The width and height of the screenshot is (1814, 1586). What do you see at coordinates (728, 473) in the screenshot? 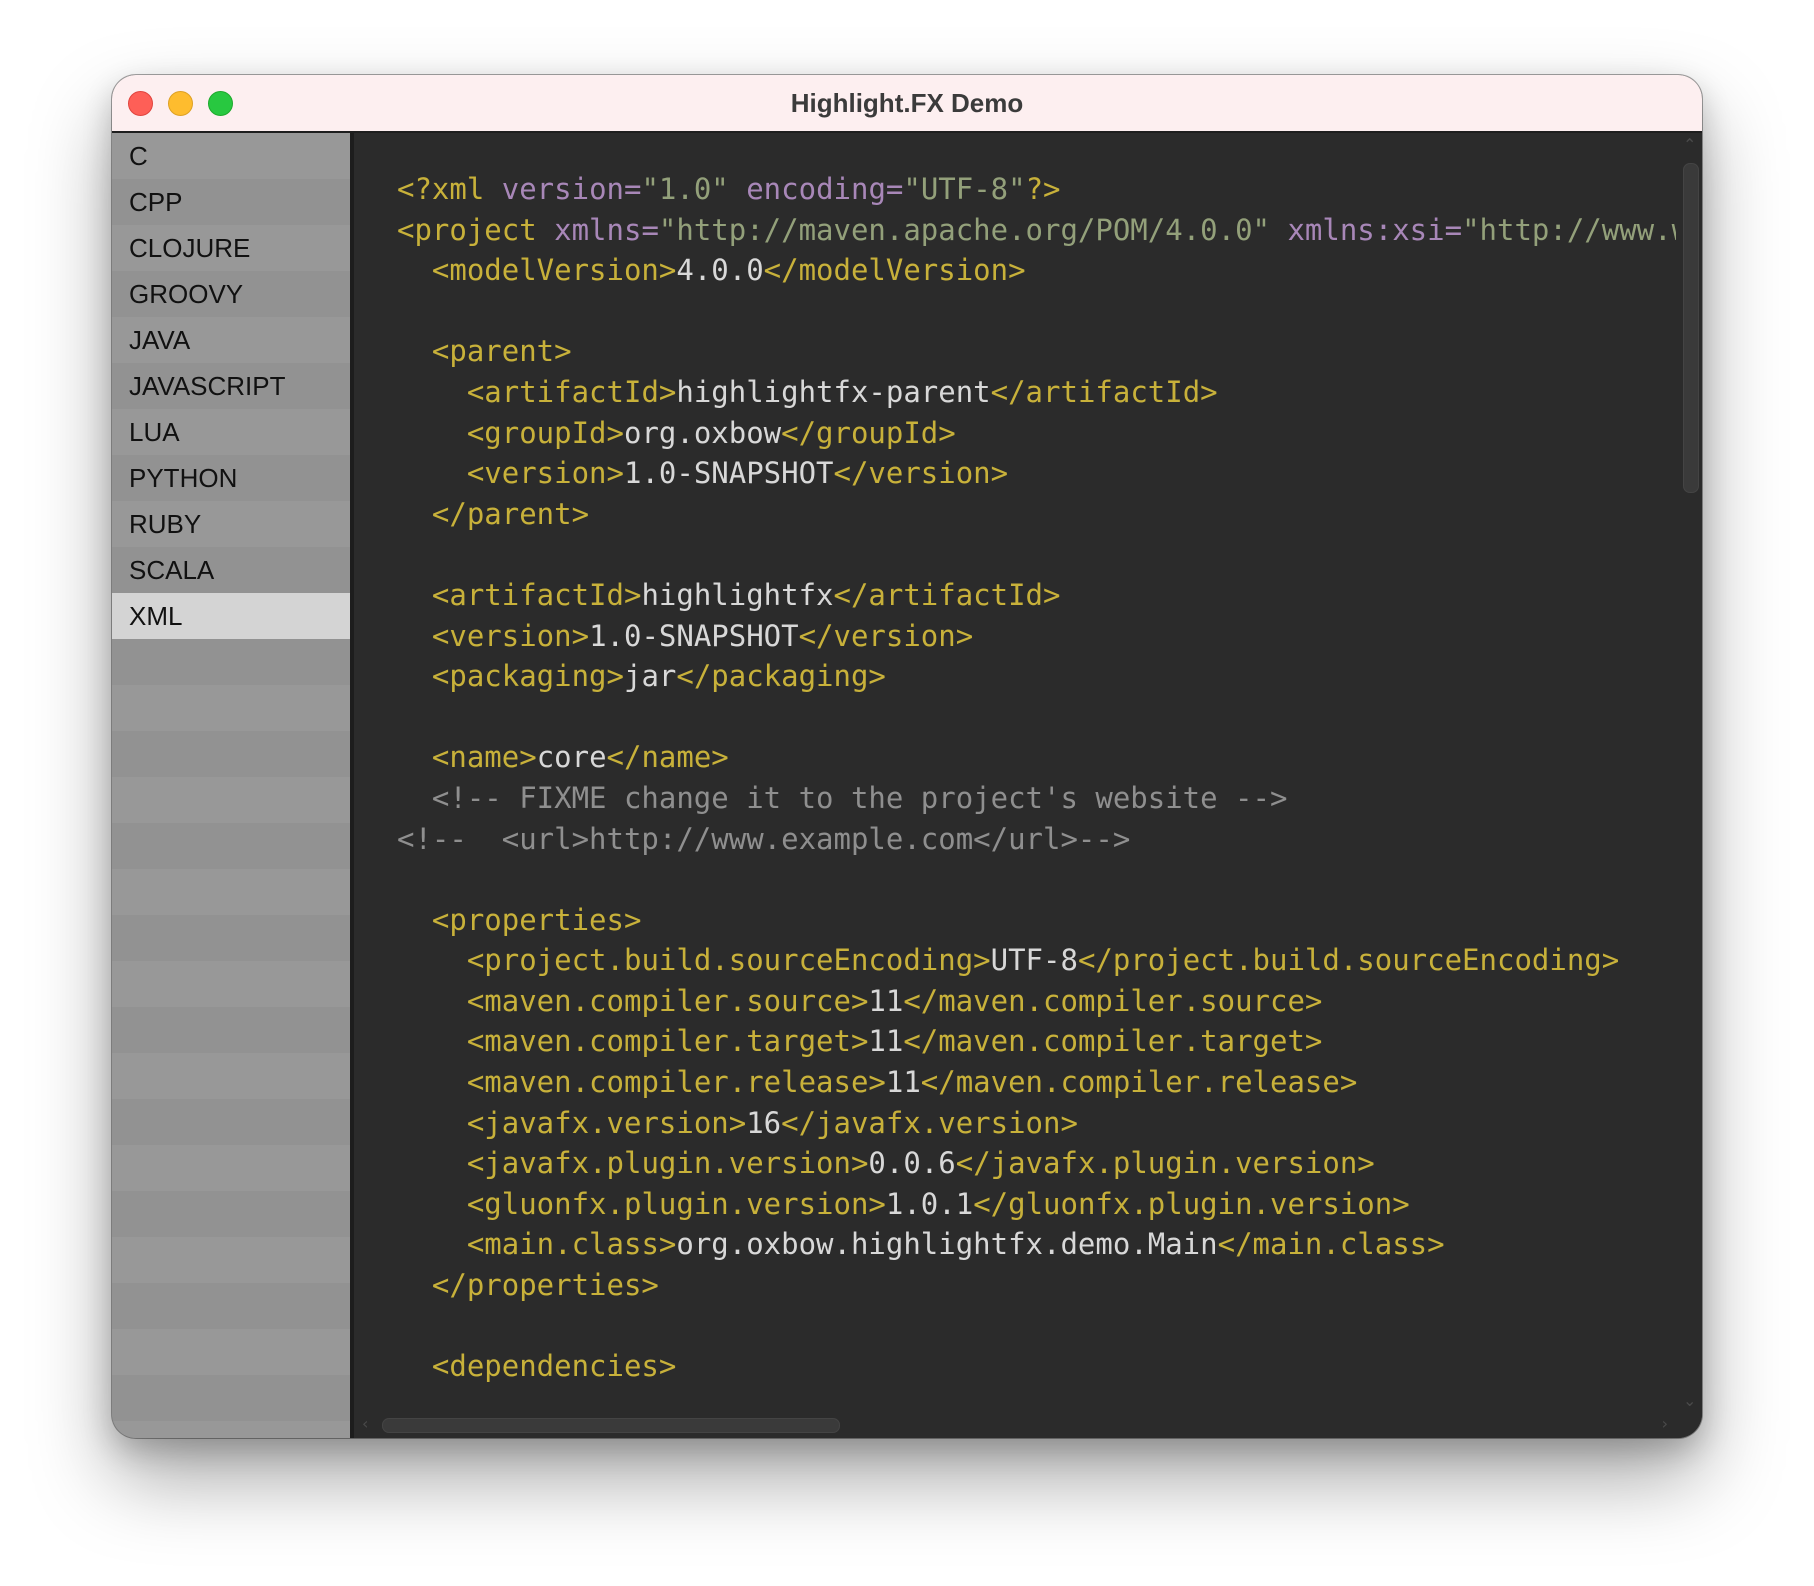
I see `code-token-text: 1.0-SNAPSHOT` at bounding box center [728, 473].